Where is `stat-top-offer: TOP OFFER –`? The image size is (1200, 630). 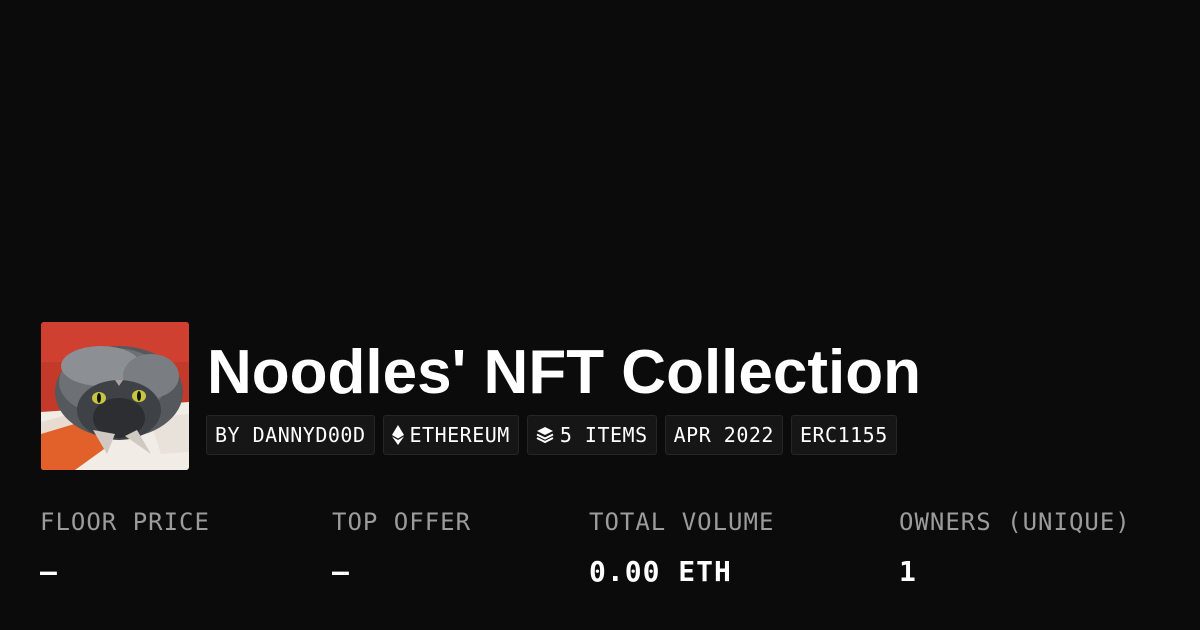
stat-top-offer: TOP OFFER – is located at coordinates (401, 547).